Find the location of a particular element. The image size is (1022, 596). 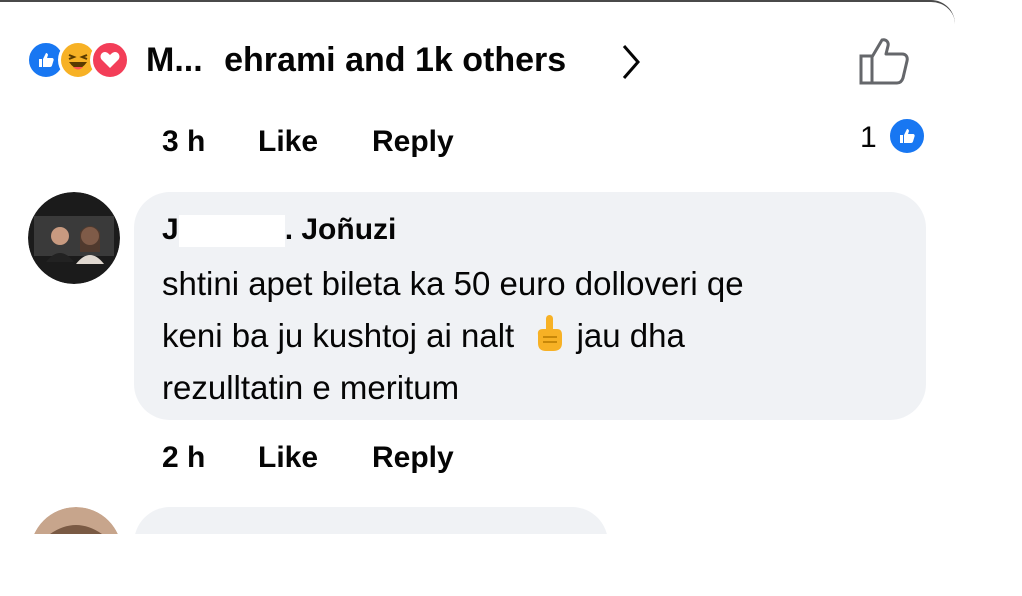

author-name-start: J is located at coordinates (170, 229).